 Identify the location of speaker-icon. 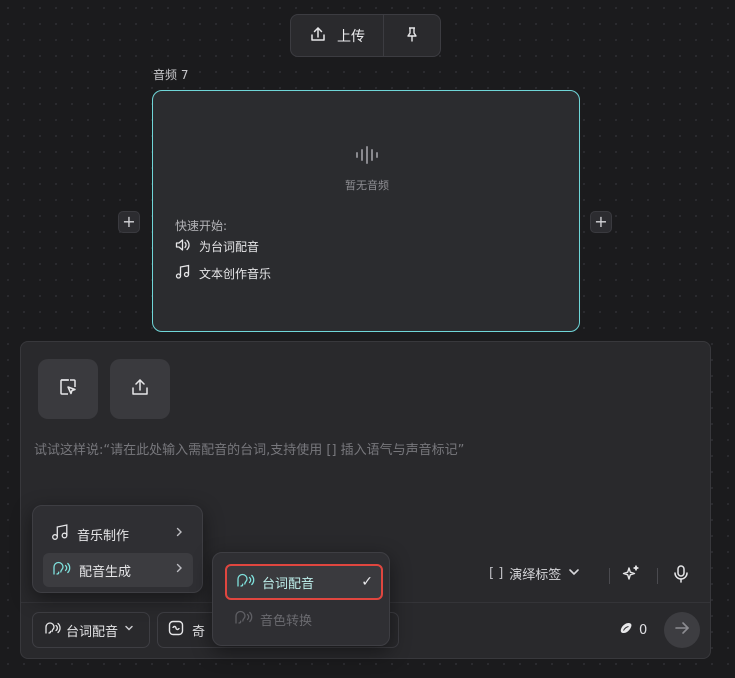
(182, 246).